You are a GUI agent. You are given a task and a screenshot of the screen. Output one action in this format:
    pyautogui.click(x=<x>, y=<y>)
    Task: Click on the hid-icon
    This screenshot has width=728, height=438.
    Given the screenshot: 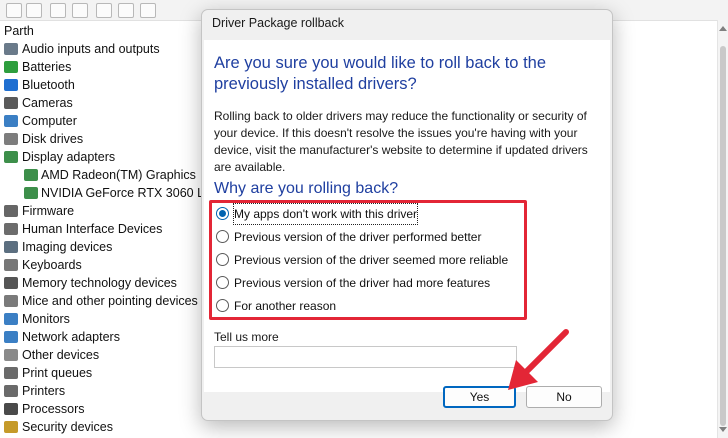 What is the action you would take?
    pyautogui.click(x=11, y=229)
    